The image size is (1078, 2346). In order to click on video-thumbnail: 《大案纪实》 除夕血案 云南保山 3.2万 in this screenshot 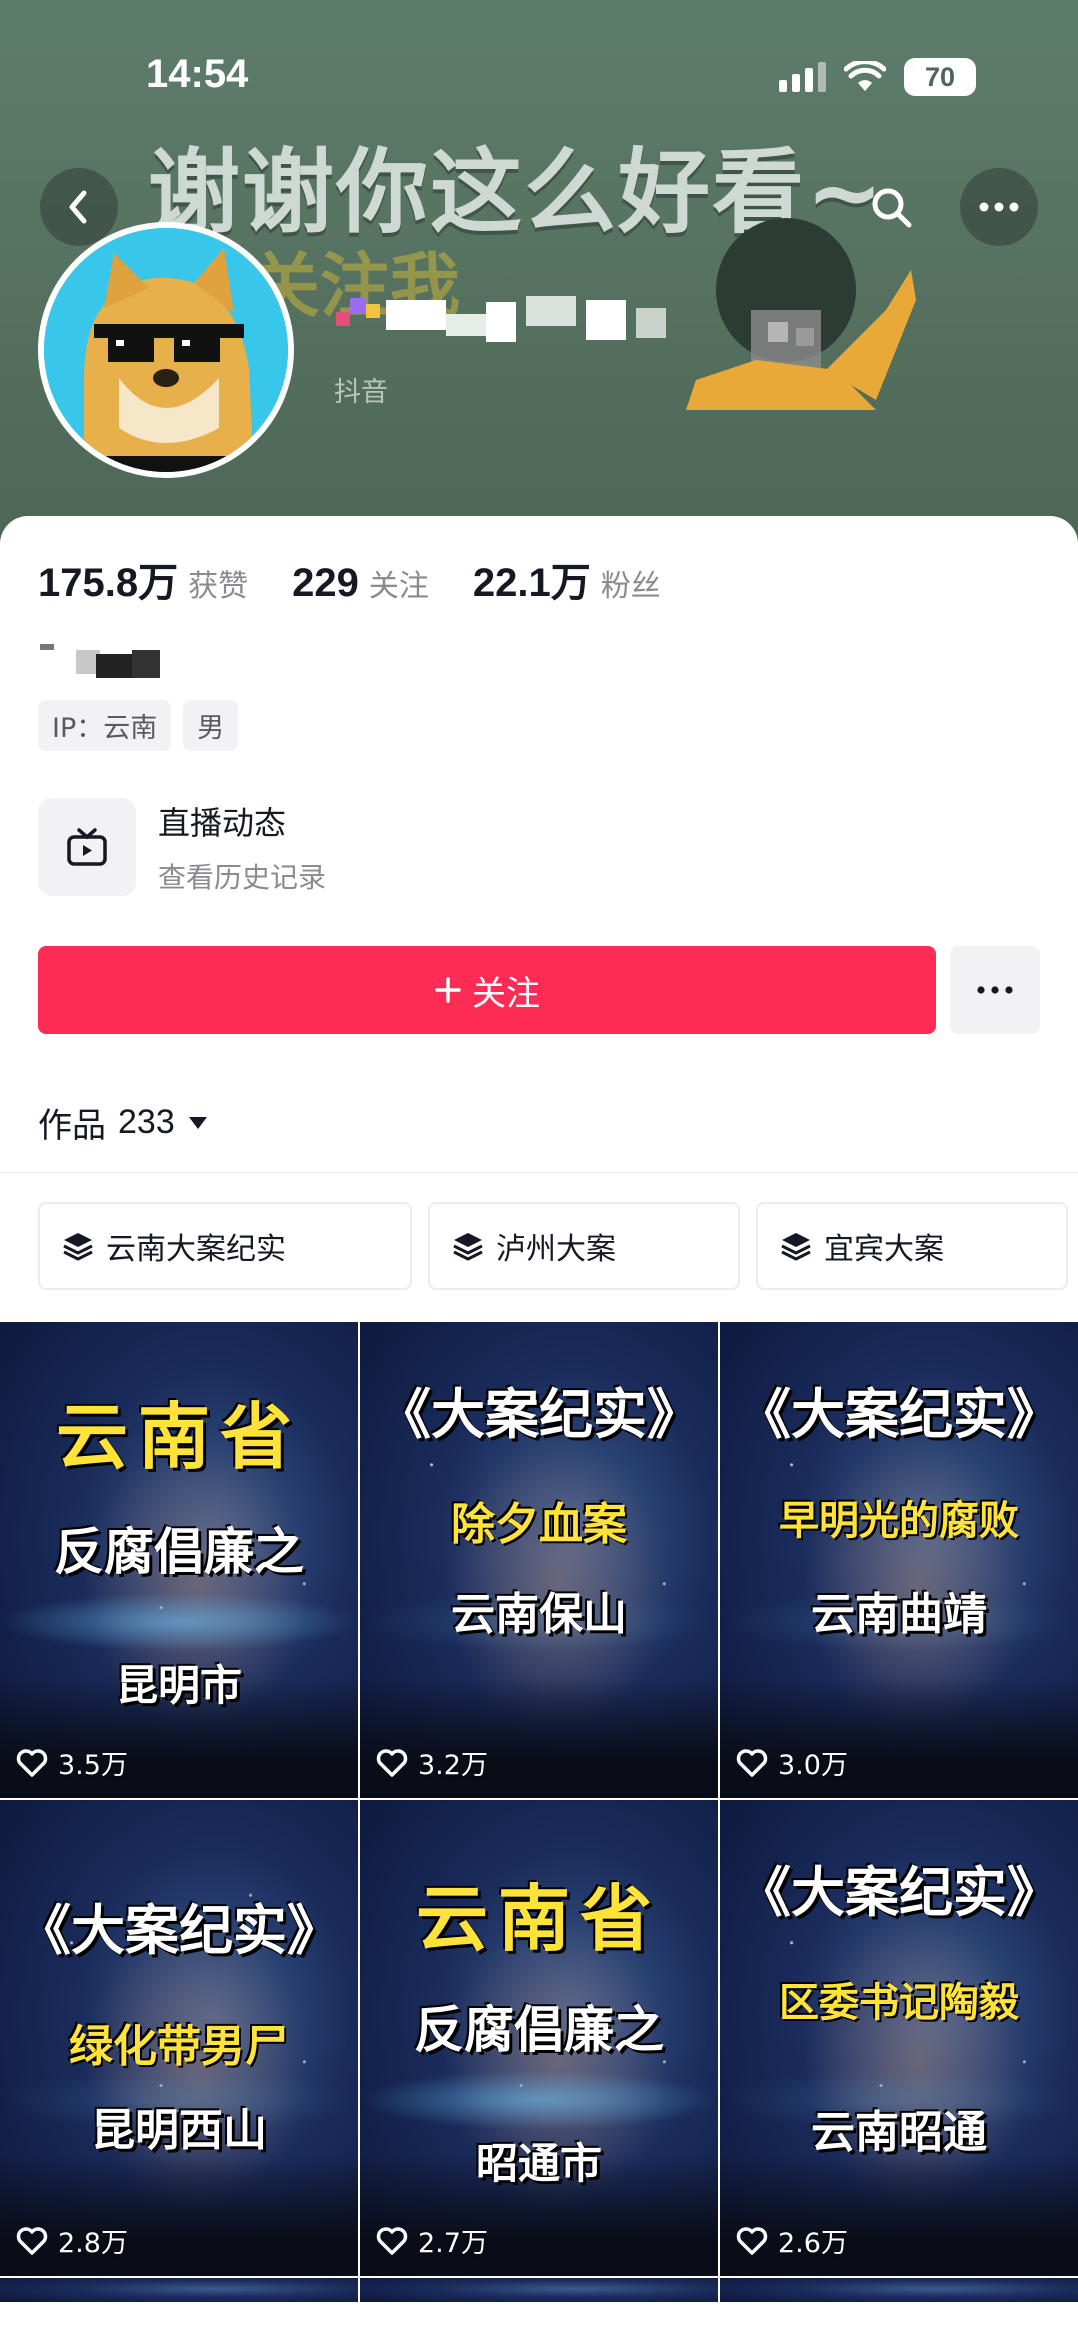, I will do `click(539, 1560)`.